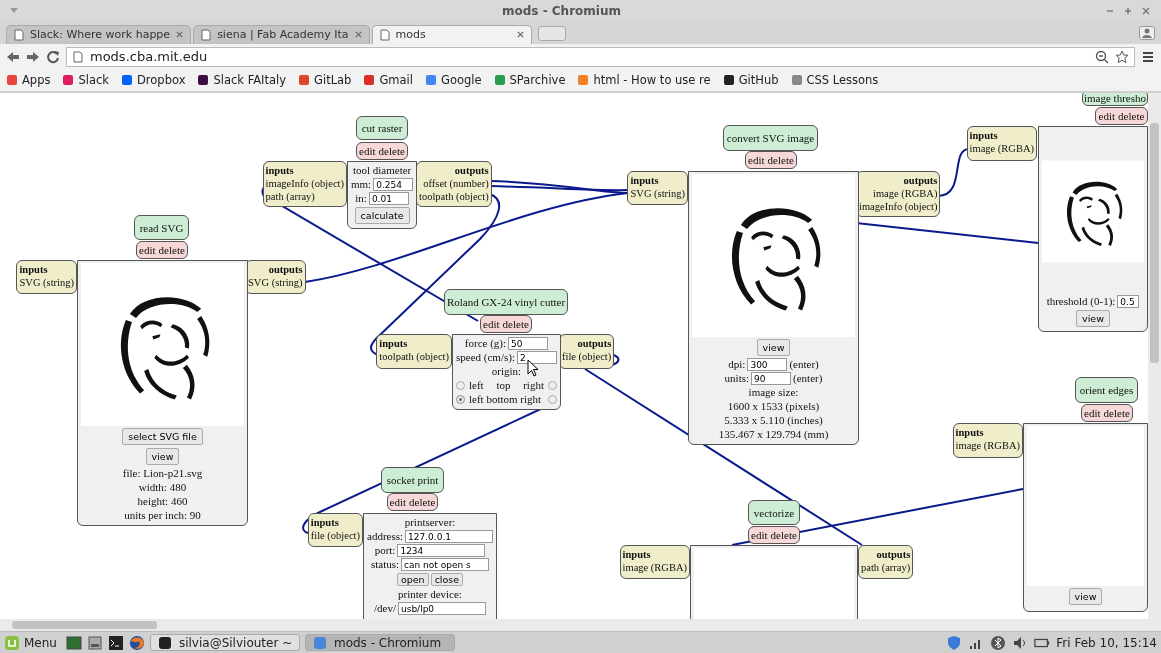  Describe the element at coordinates (456, 184) in the screenshot. I see `port-label: offset (number)` at that location.